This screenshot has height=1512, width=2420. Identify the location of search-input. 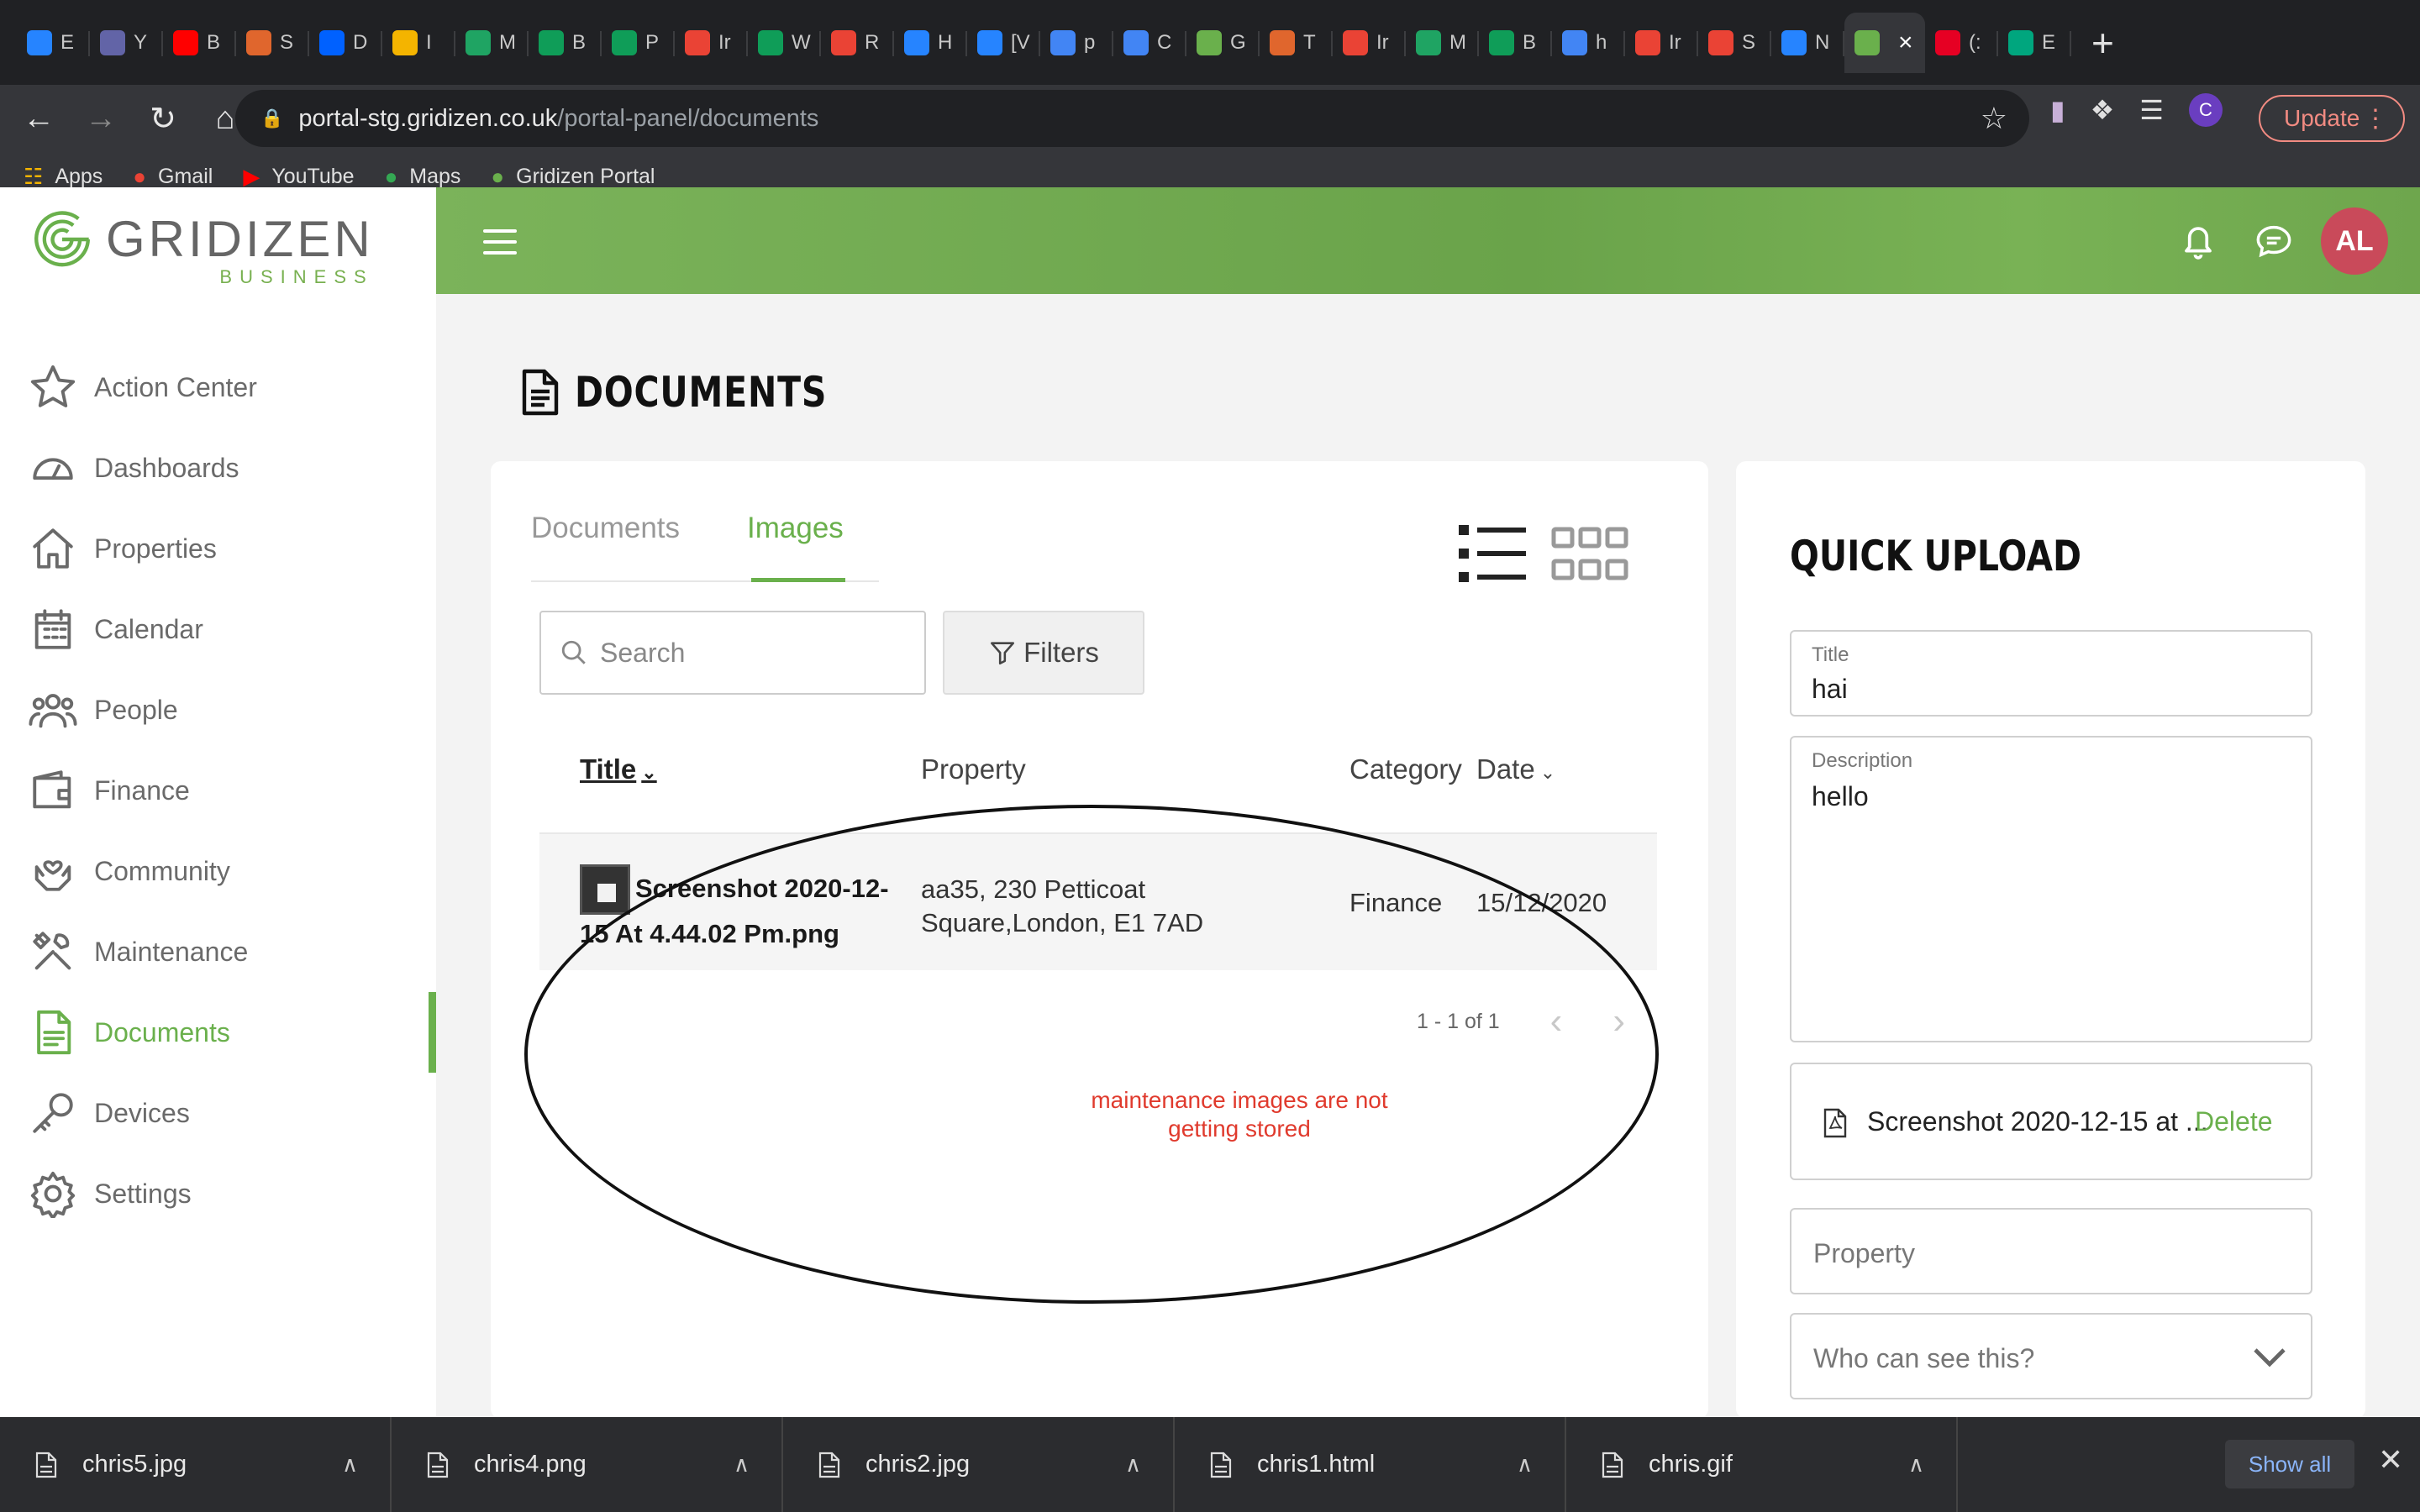
(751, 653).